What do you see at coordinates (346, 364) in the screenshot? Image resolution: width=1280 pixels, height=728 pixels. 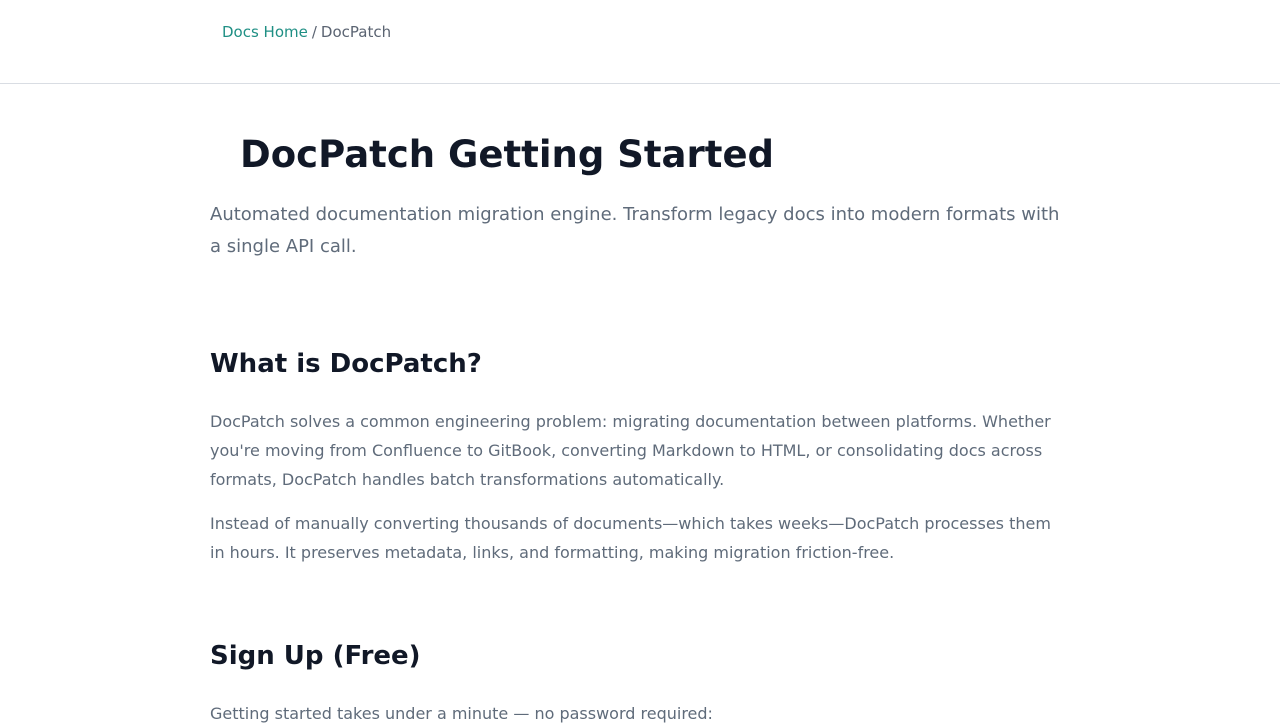 I see `section-heading-what-is: What is DocPatch?` at bounding box center [346, 364].